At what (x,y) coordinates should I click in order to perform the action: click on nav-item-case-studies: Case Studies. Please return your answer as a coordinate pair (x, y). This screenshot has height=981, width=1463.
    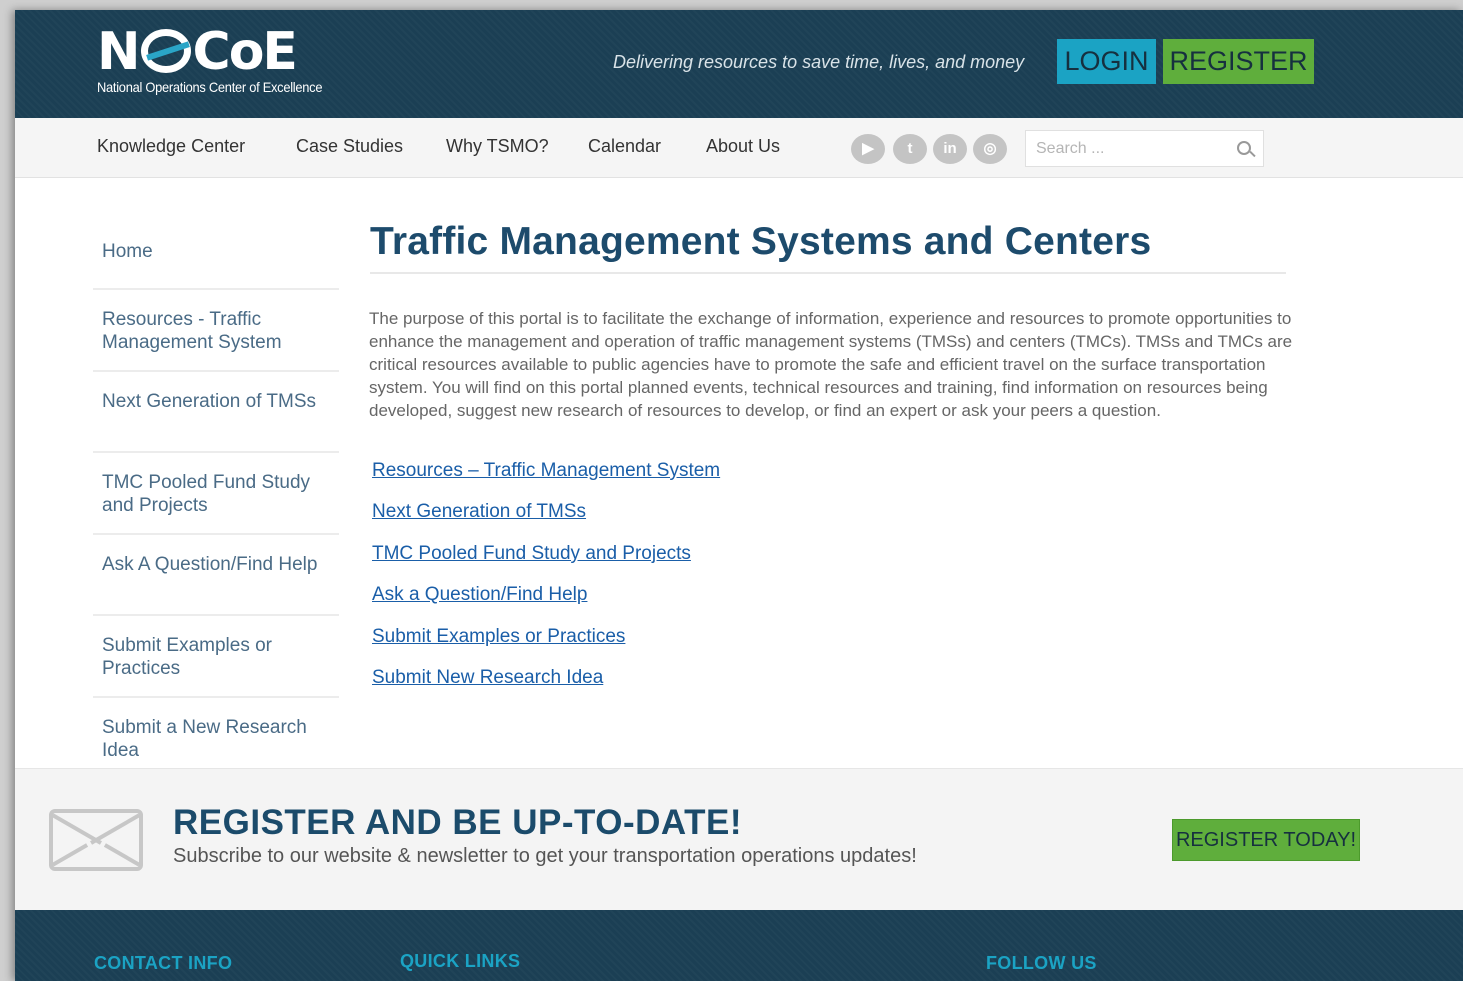
    Looking at the image, I should click on (349, 146).